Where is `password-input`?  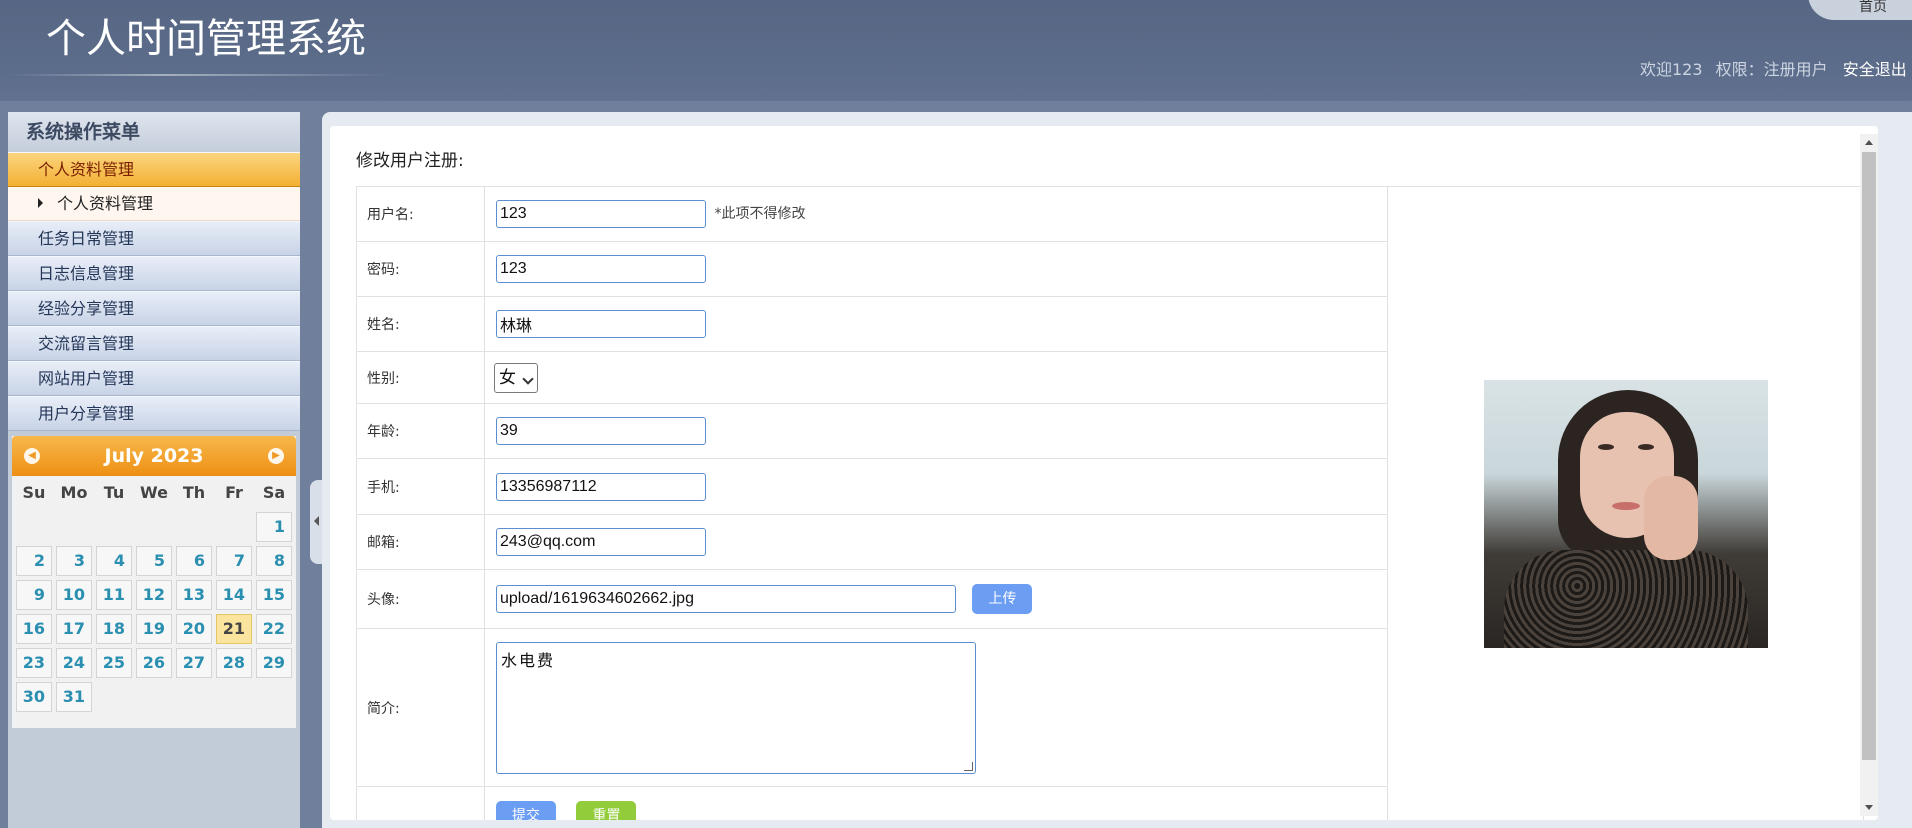
password-input is located at coordinates (601, 269).